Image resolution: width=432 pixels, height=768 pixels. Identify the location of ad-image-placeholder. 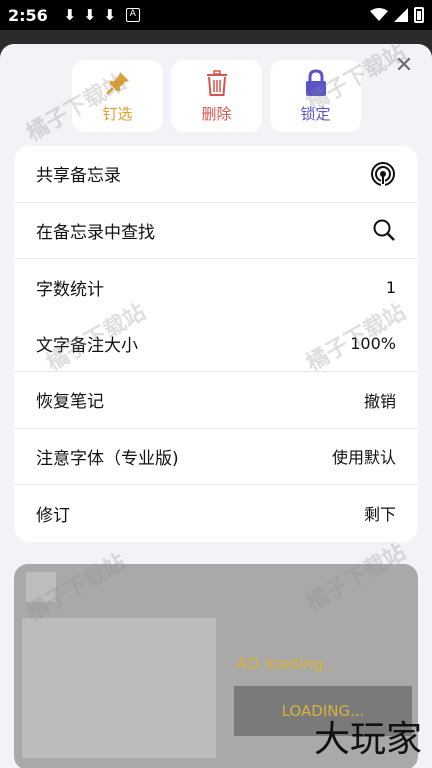
(119, 688).